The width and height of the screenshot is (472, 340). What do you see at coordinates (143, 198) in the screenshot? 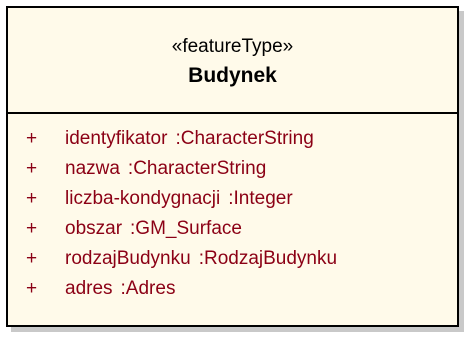
I see `attribute-name: liczba-kondygnacji` at bounding box center [143, 198].